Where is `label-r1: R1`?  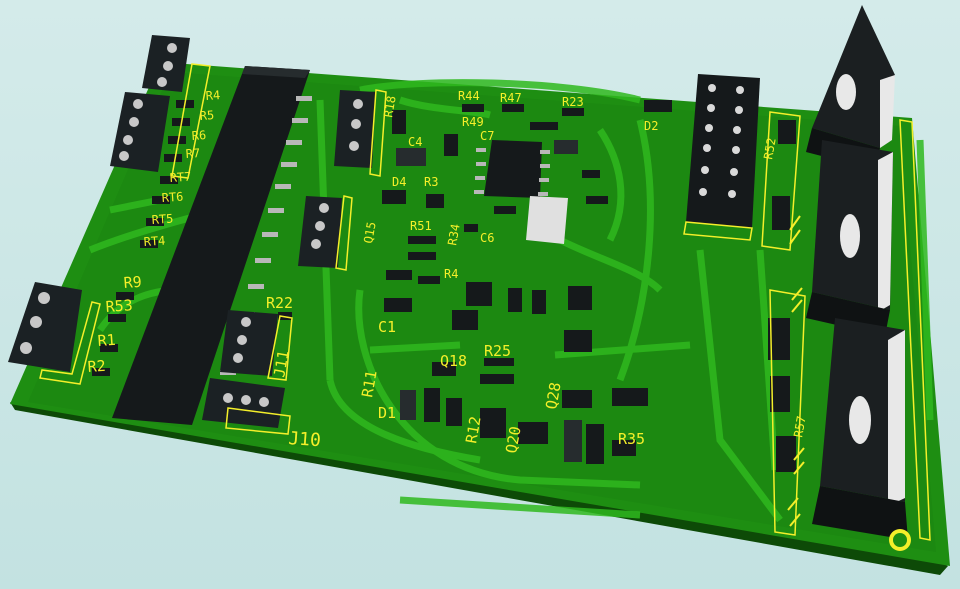
label-r1: R1 is located at coordinates (106, 340).